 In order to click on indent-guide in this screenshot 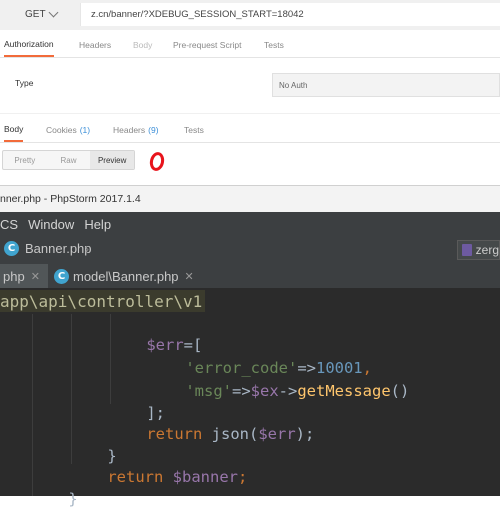, I will do `click(32, 405)`.